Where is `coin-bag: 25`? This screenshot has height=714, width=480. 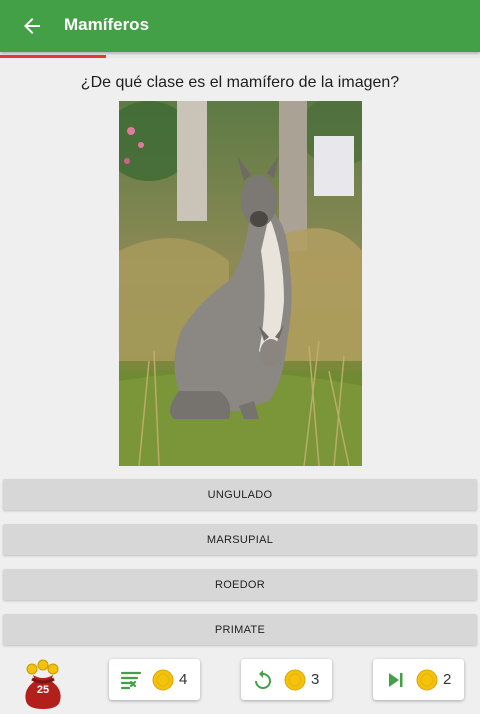
coin-bag: 25 is located at coordinates (43, 684).